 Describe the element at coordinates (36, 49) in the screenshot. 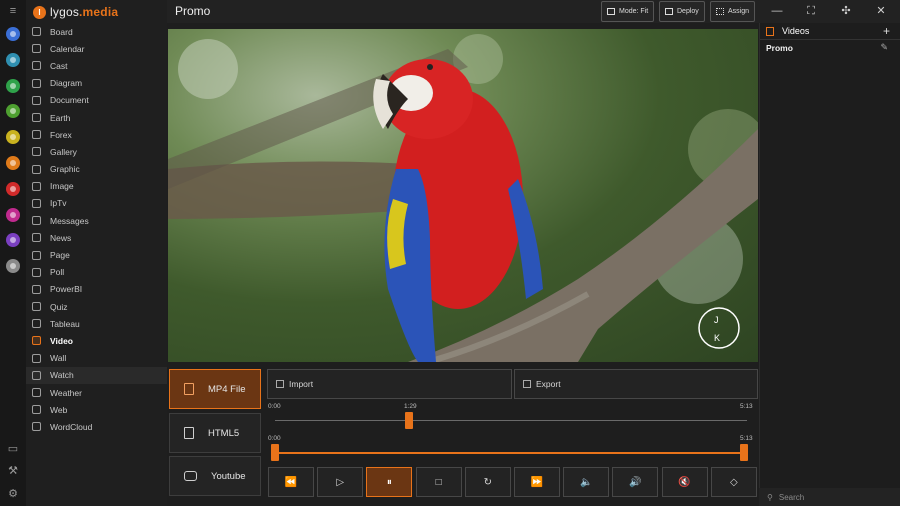

I see `calendar-icon` at that location.